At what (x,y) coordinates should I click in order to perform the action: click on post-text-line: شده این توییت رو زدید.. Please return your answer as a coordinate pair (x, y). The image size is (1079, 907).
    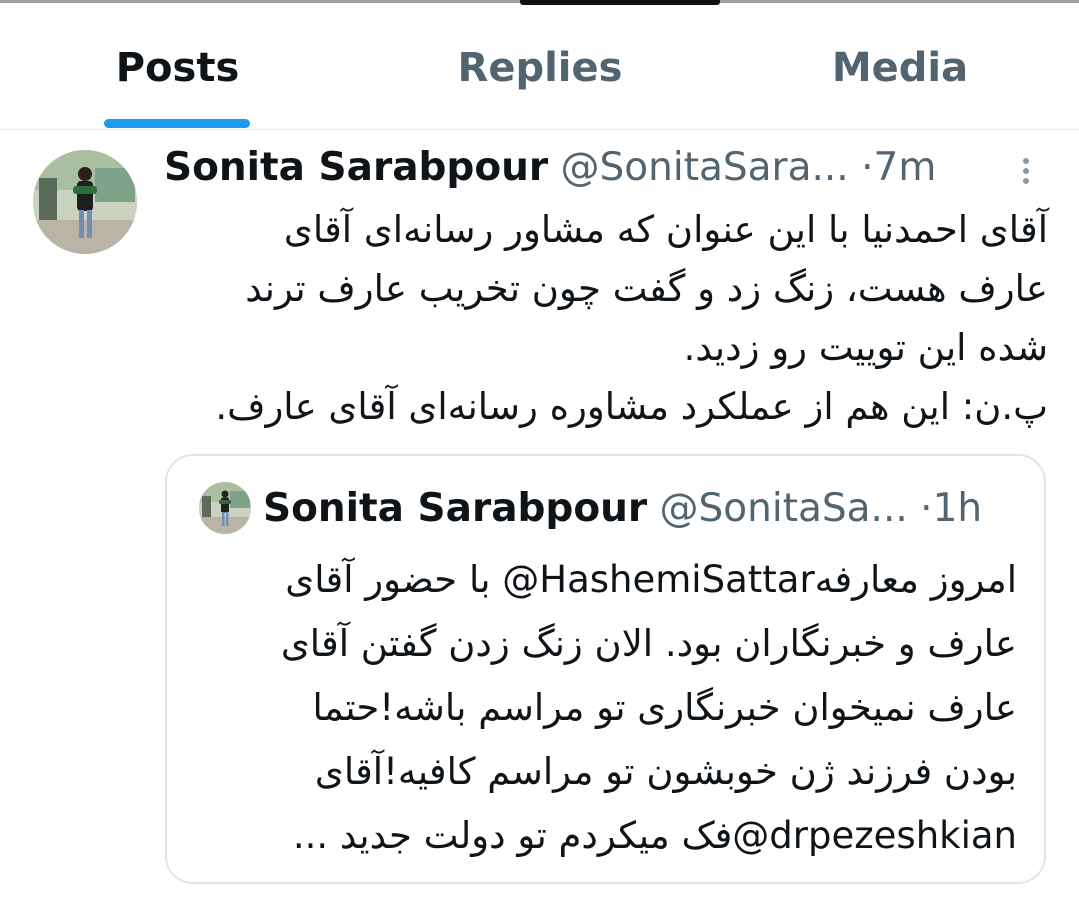
    Looking at the image, I should click on (865, 347).